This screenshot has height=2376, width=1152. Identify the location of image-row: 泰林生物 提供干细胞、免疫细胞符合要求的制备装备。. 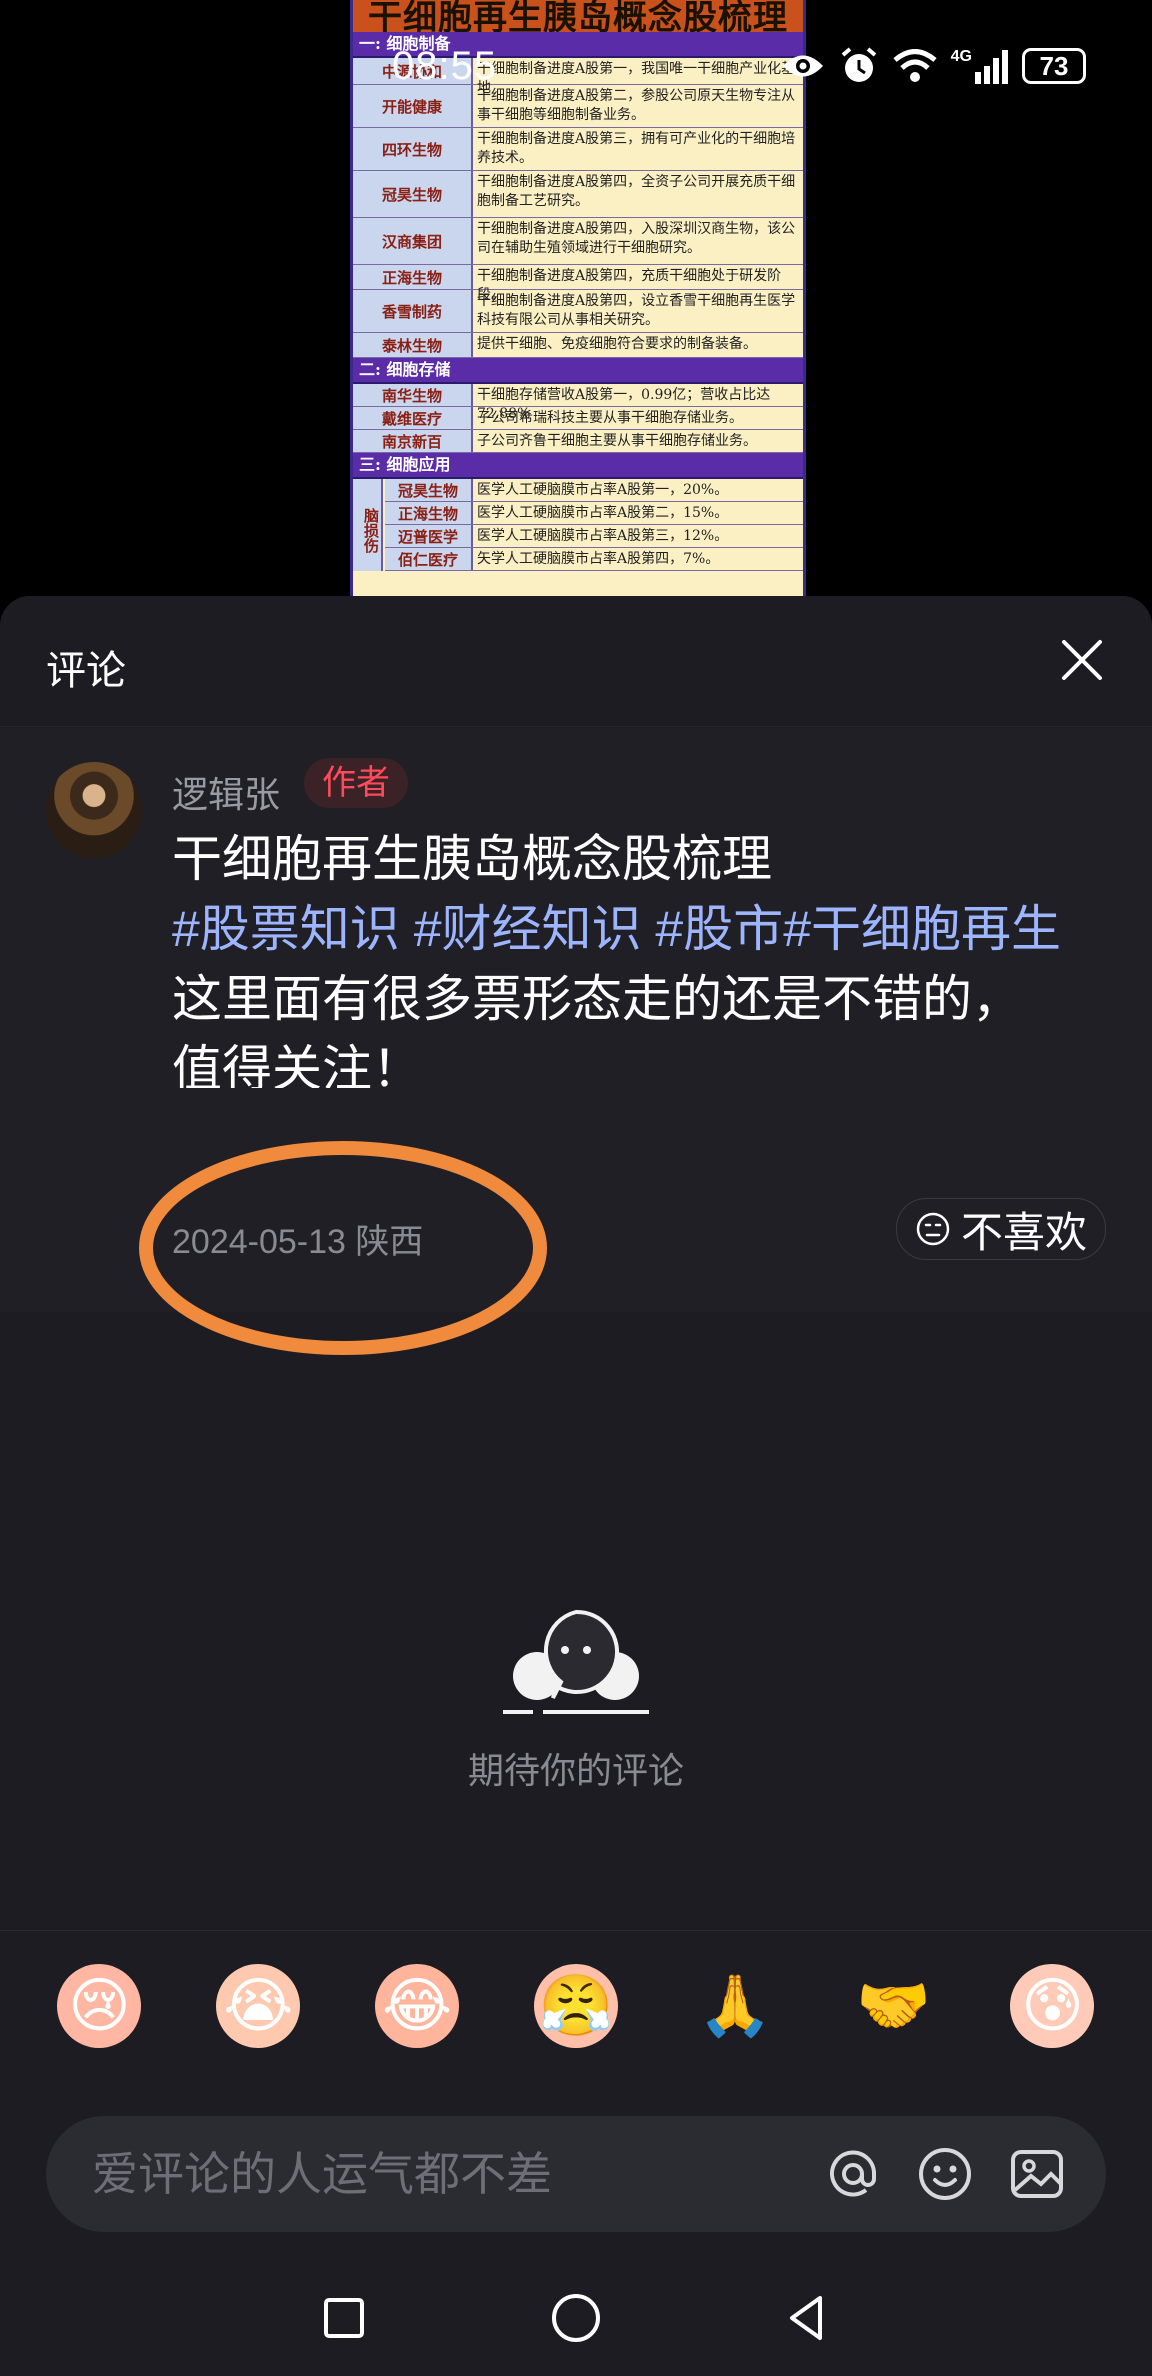
(578, 345).